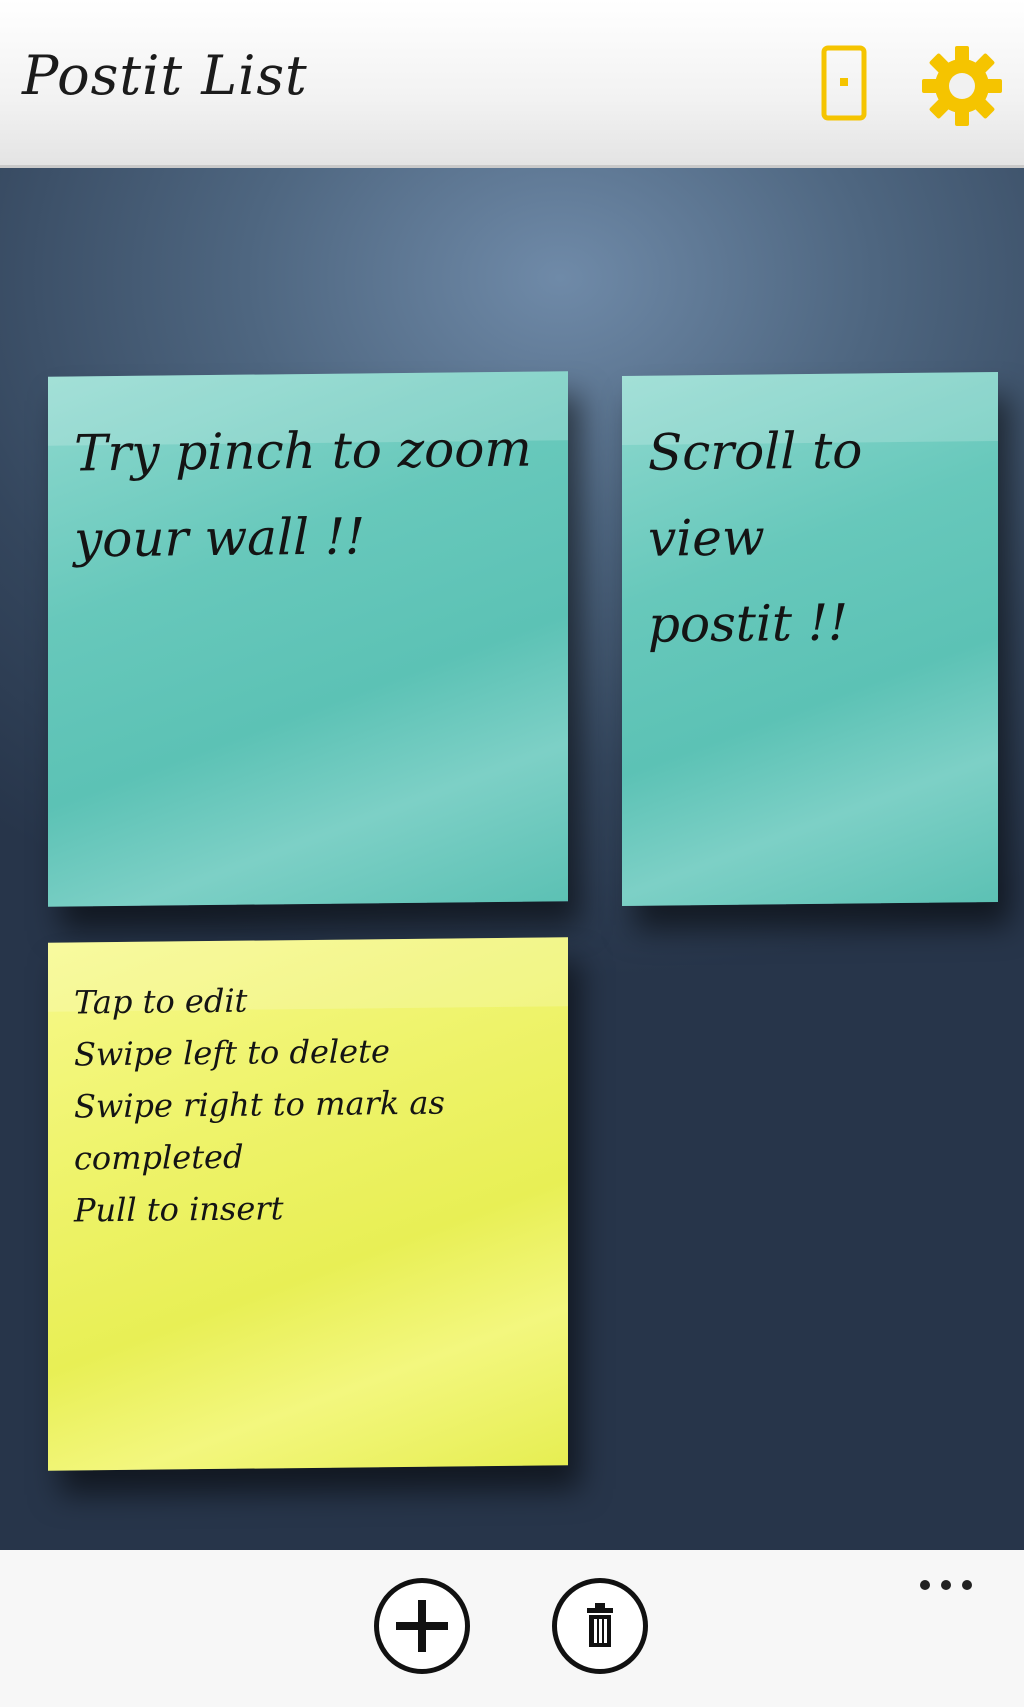 The image size is (1024, 1707). I want to click on delete-icon, so click(600, 1625).